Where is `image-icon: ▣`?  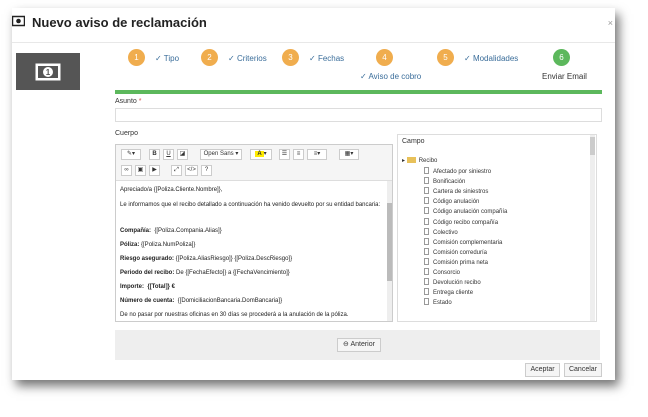 image-icon: ▣ is located at coordinates (140, 170).